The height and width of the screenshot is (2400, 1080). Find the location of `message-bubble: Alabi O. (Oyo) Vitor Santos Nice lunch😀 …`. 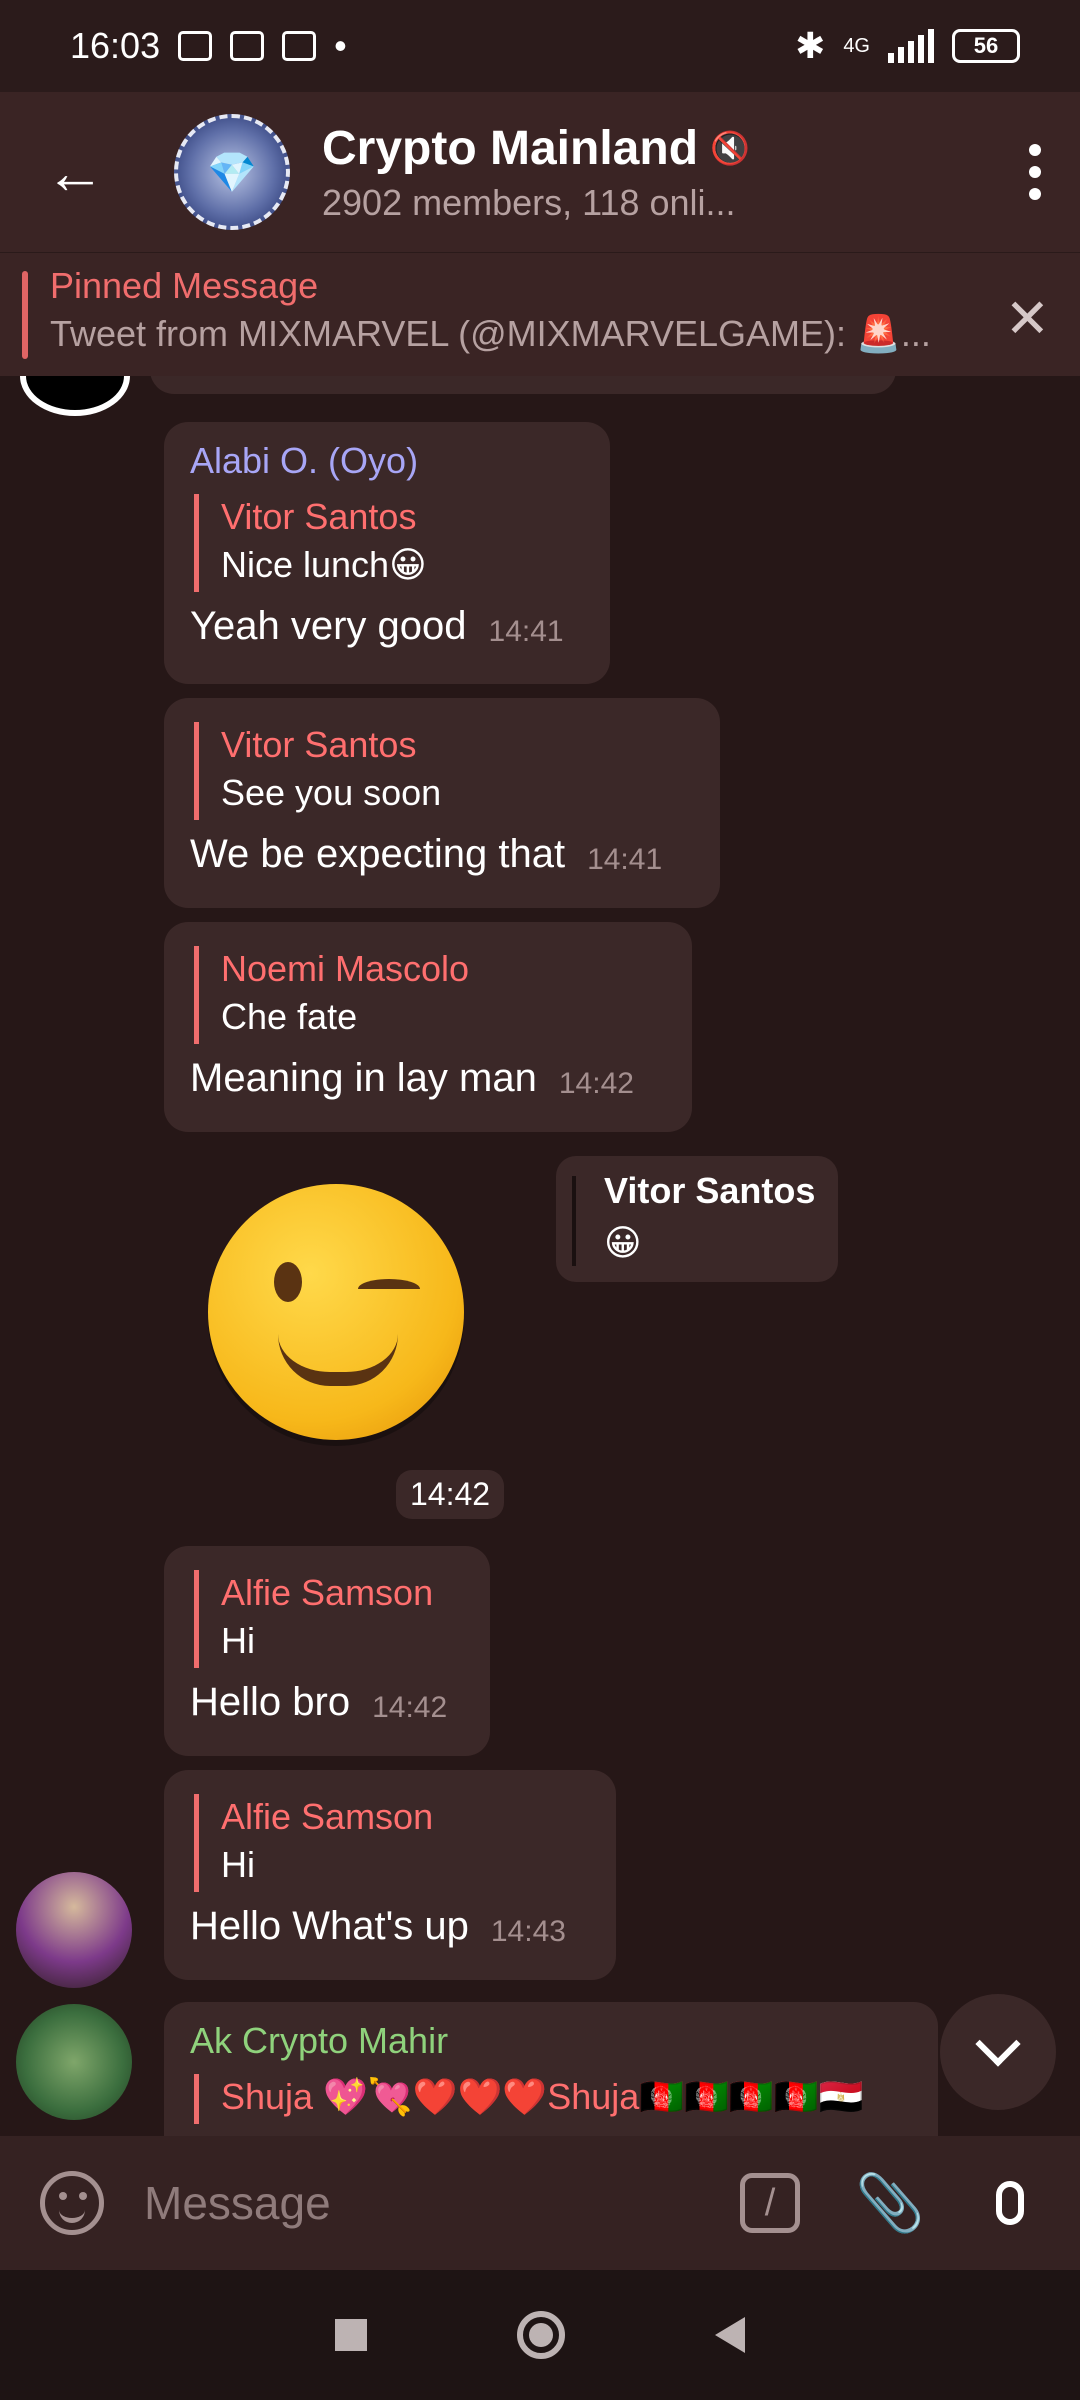

message-bubble: Alabi O. (Oyo) Vitor Santos Nice lunch😀 … is located at coordinates (387, 553).